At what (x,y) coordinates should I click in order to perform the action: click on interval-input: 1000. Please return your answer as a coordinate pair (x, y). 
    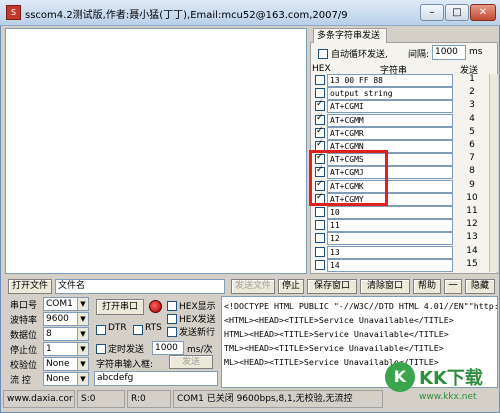
    Looking at the image, I should click on (449, 52).